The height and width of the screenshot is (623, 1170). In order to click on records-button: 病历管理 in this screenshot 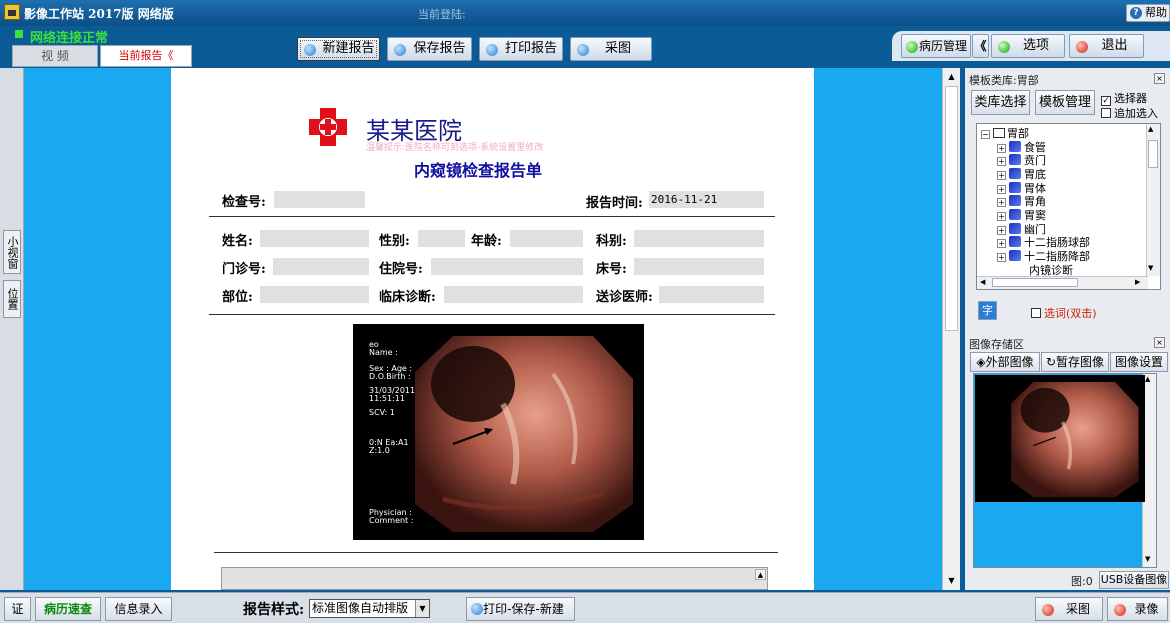, I will do `click(936, 46)`.